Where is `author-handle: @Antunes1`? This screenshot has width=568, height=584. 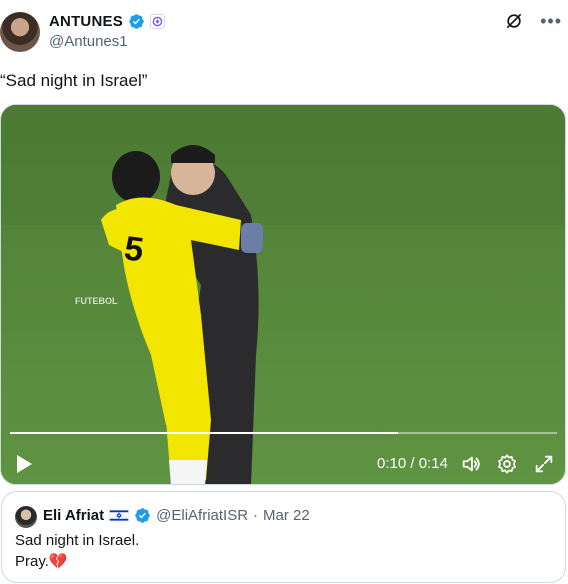 author-handle: @Antunes1 is located at coordinates (88, 41).